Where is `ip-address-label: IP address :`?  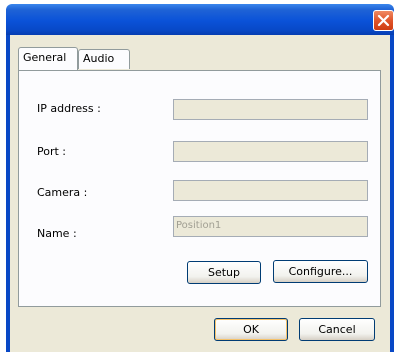
ip-address-label: IP address : is located at coordinates (69, 108).